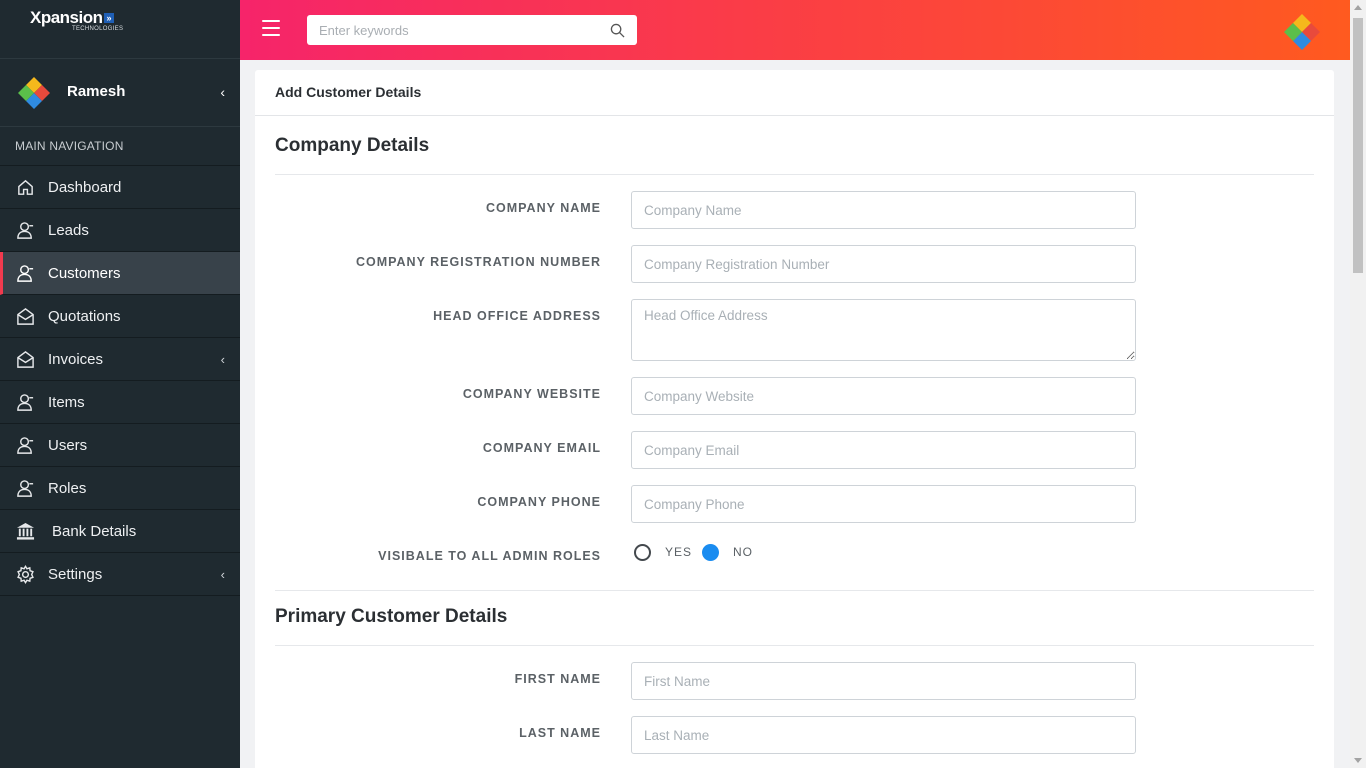 Image resolution: width=1366 pixels, height=768 pixels. Describe the element at coordinates (75, 574) in the screenshot. I see `sidebar-item-label: Settings` at that location.